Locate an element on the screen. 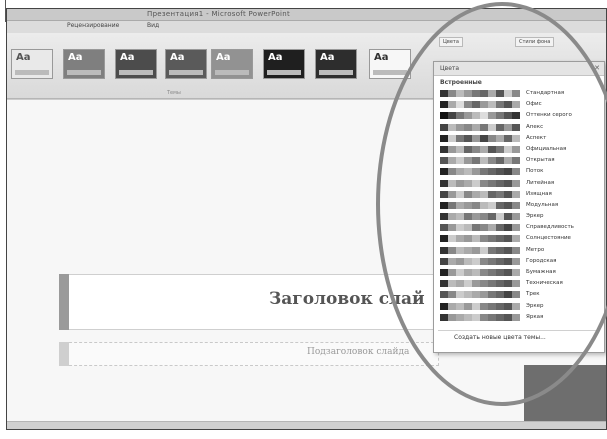 Image resolution: width=607 pixels, height=439 pixels. color-scheme-item: Городская is located at coordinates (519, 261).